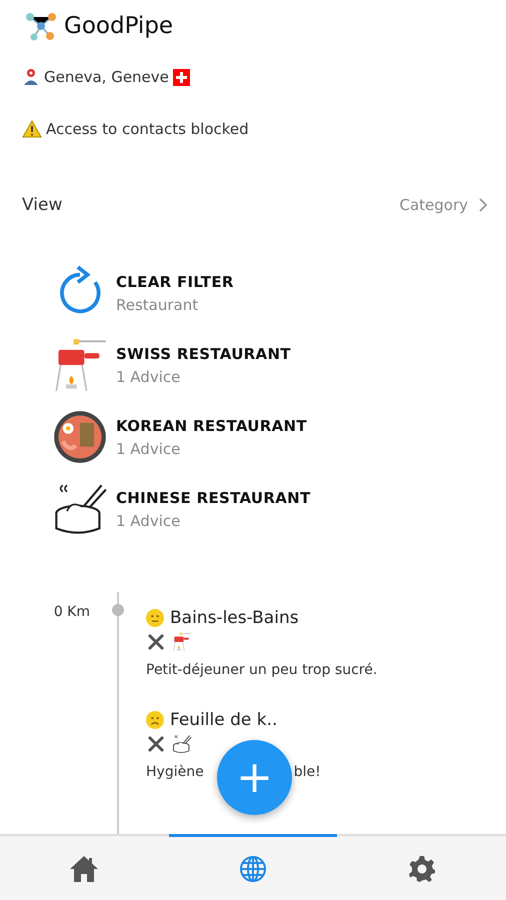 The image size is (506, 900). What do you see at coordinates (211, 425) in the screenshot?
I see `category-title: KOREAN RESTAURANT` at bounding box center [211, 425].